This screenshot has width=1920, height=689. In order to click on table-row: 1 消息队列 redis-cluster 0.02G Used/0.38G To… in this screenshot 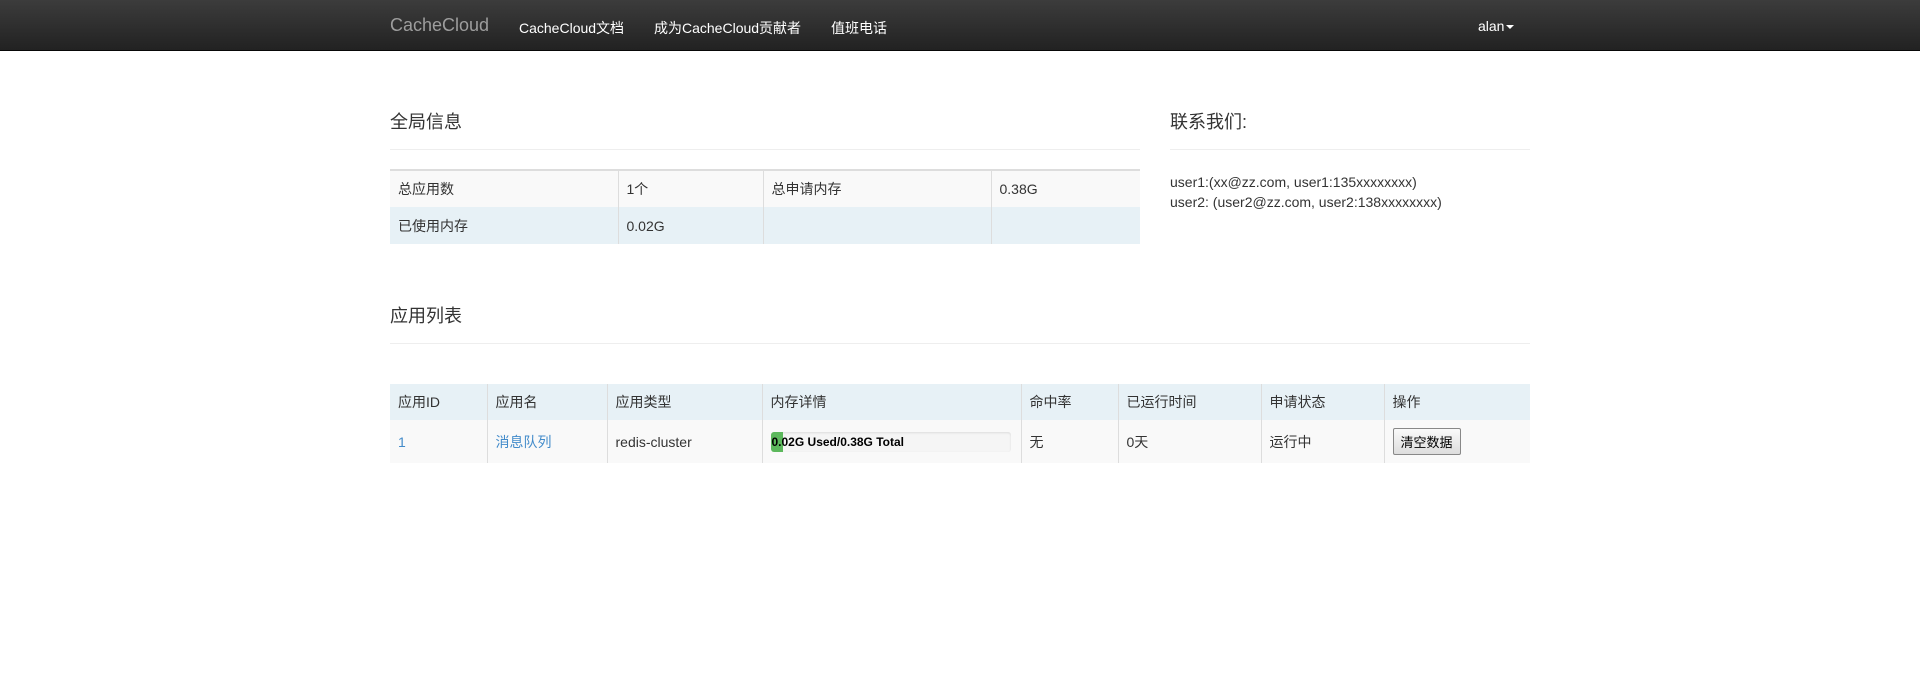, I will do `click(960, 441)`.